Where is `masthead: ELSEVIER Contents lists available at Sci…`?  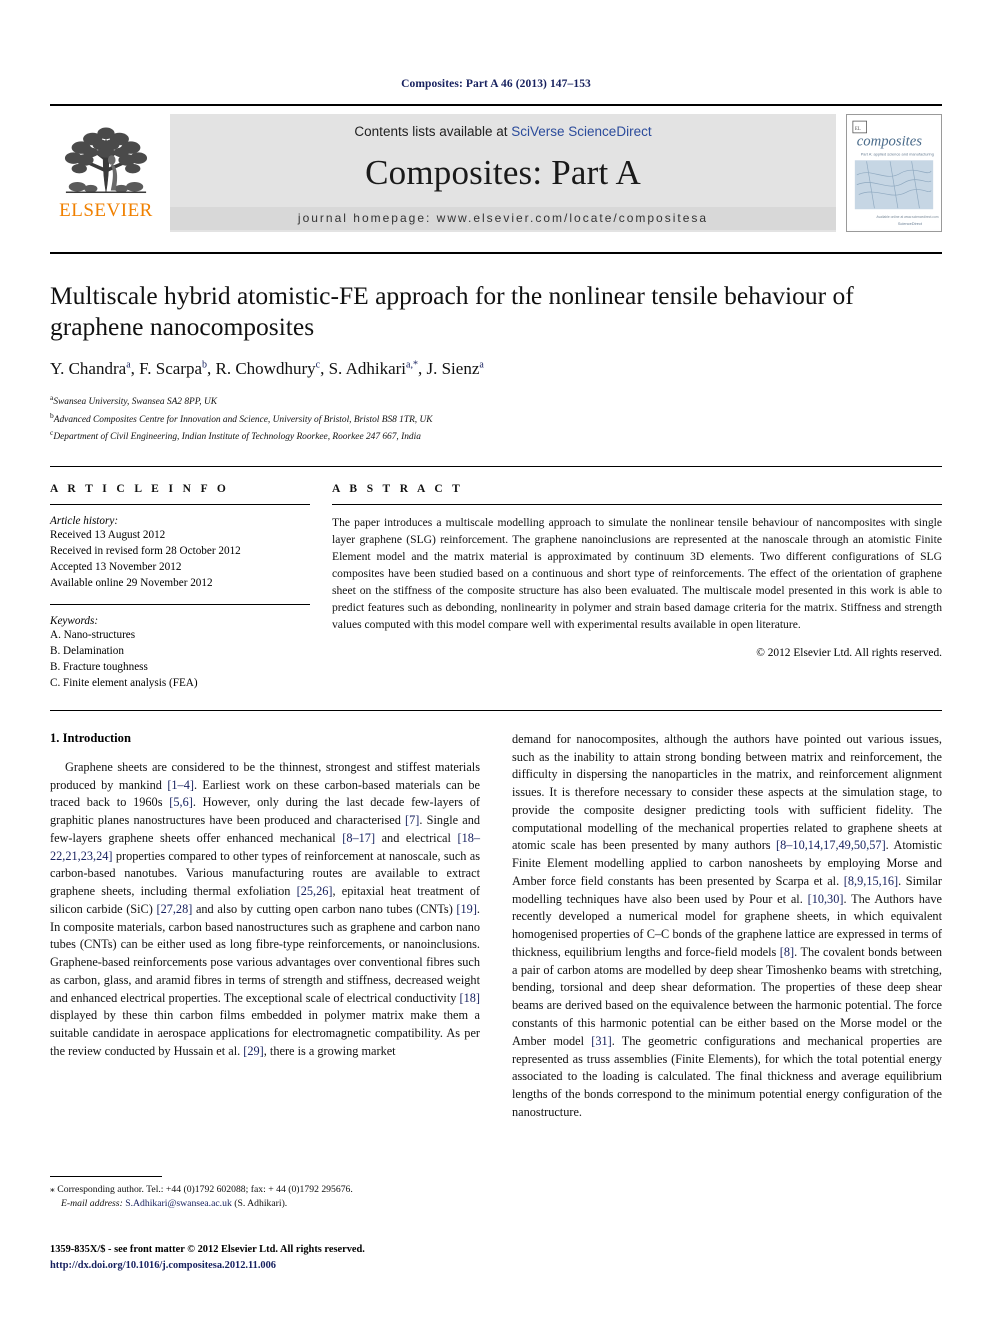
masthead: ELSEVIER Contents lists available at Sci… is located at coordinates (496, 173).